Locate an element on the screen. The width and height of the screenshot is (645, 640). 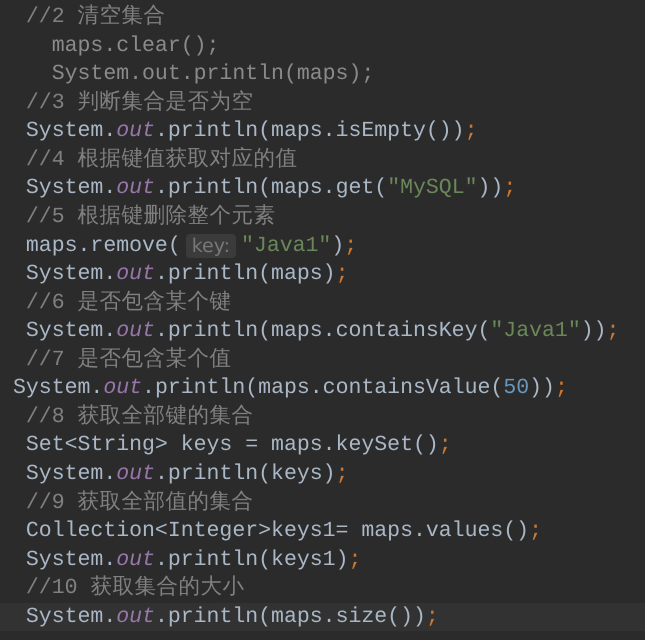
code-line: //6 是否包含某个键 is located at coordinates (128, 303).